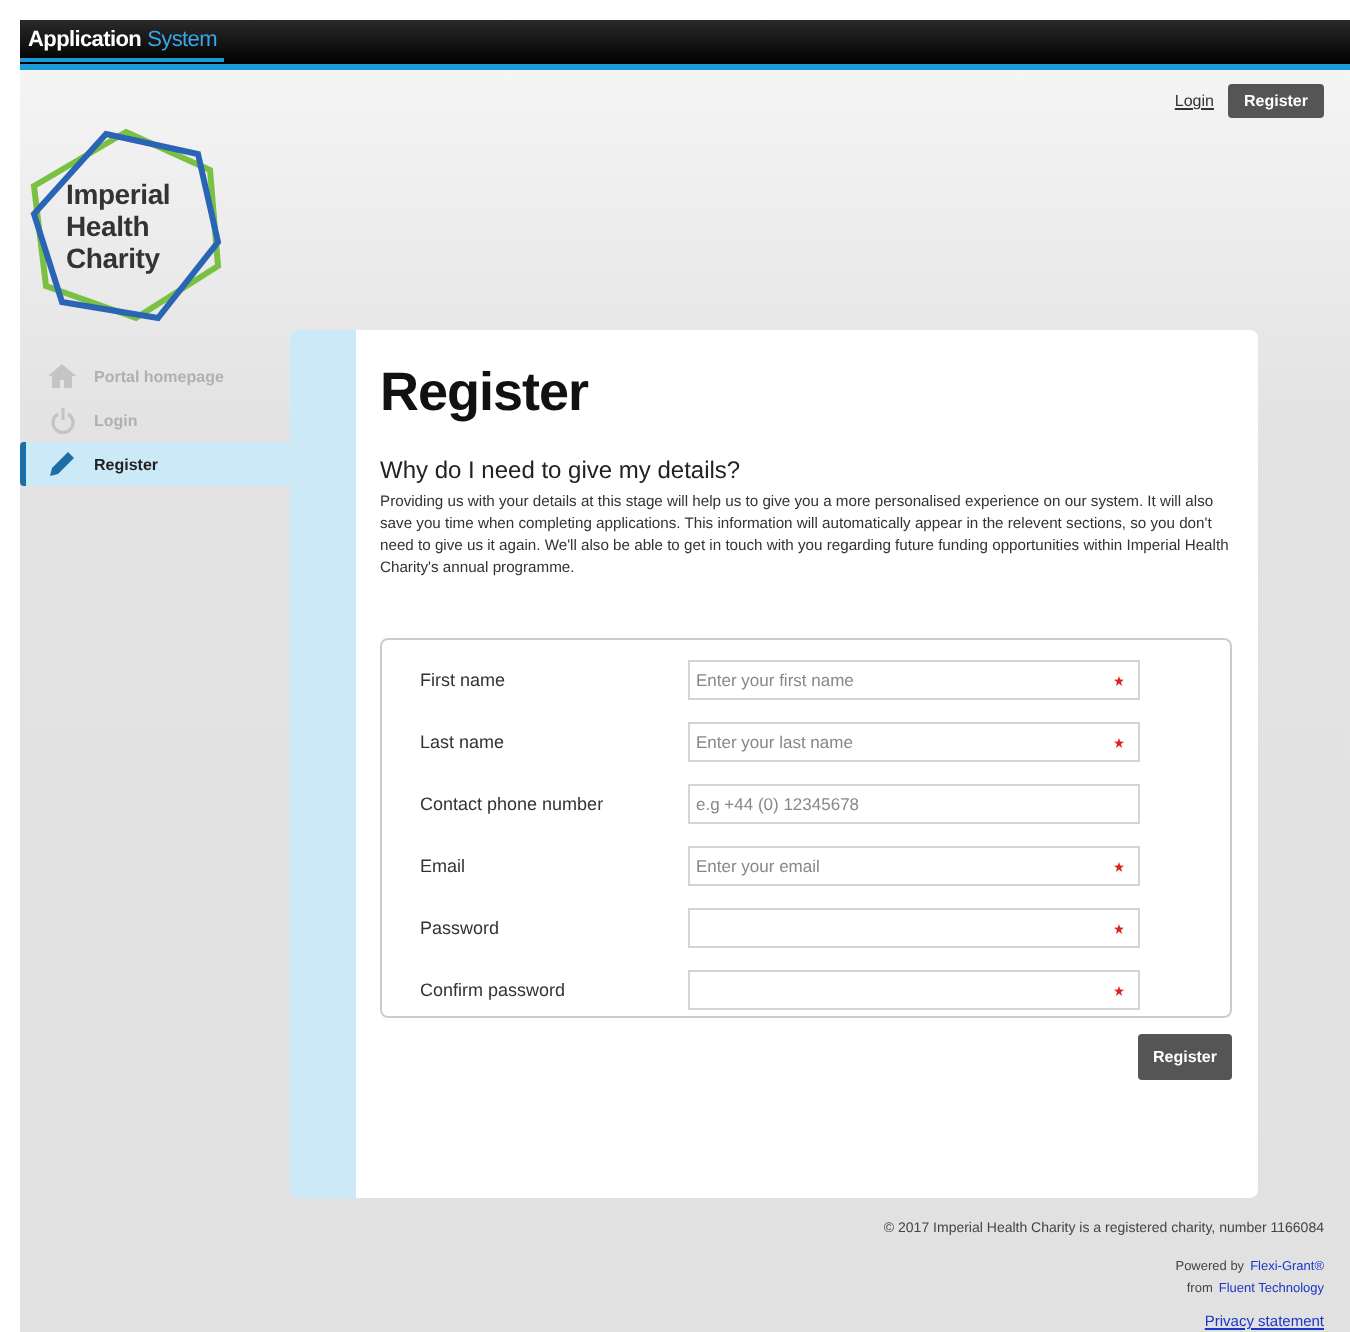 Image resolution: width=1350 pixels, height=1332 pixels. I want to click on input-field: Enter your last name, so click(914, 742).